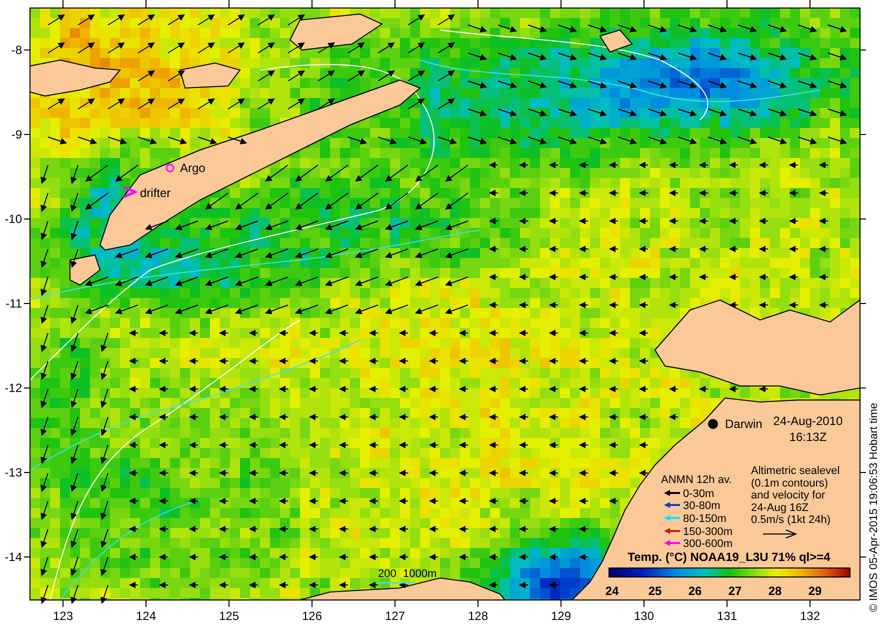 The image size is (880, 630). What do you see at coordinates (743, 424) in the screenshot?
I see `place-label: Darwin` at bounding box center [743, 424].